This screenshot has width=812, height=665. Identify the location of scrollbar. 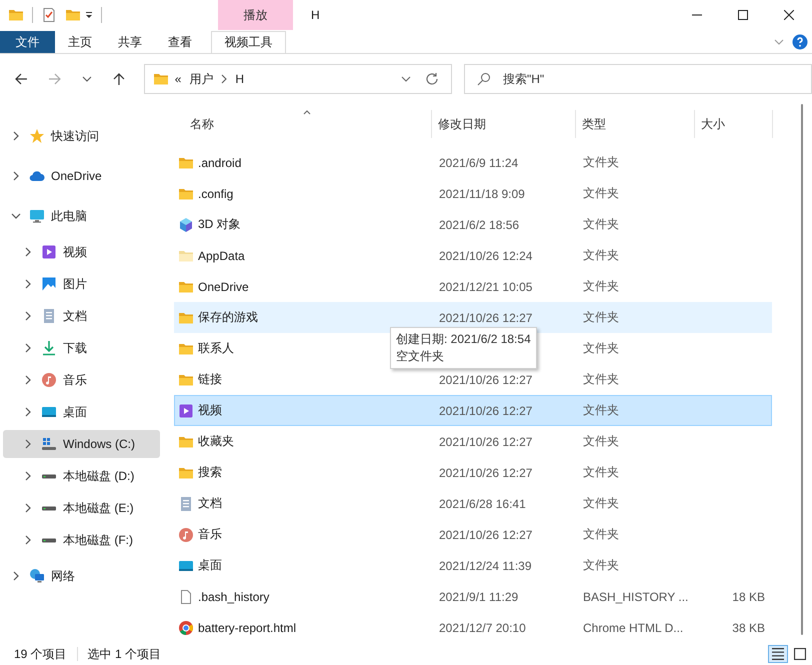
(802, 369).